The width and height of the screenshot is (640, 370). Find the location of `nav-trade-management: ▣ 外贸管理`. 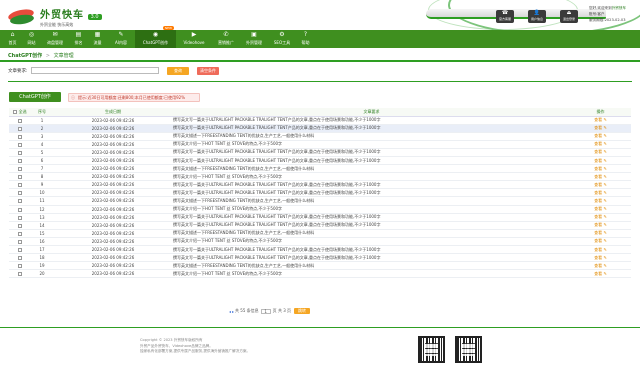

nav-trade-management: ▣ 外贸管理 is located at coordinates (254, 39).